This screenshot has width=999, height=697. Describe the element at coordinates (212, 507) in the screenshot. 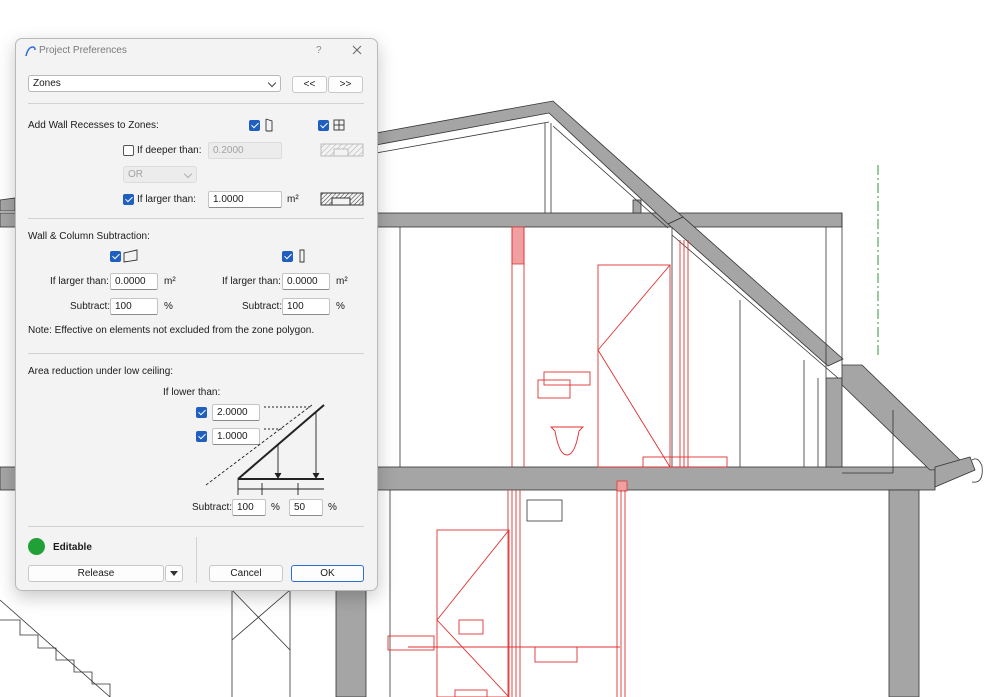

I see `ceiling-subtract-label: Subtract:` at that location.